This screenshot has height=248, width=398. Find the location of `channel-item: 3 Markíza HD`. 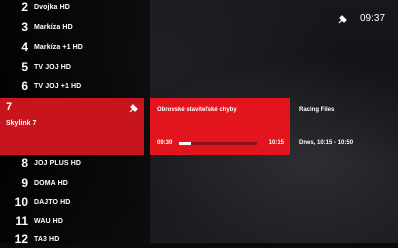

channel-item: 3 Markíza HD is located at coordinates (72, 27).